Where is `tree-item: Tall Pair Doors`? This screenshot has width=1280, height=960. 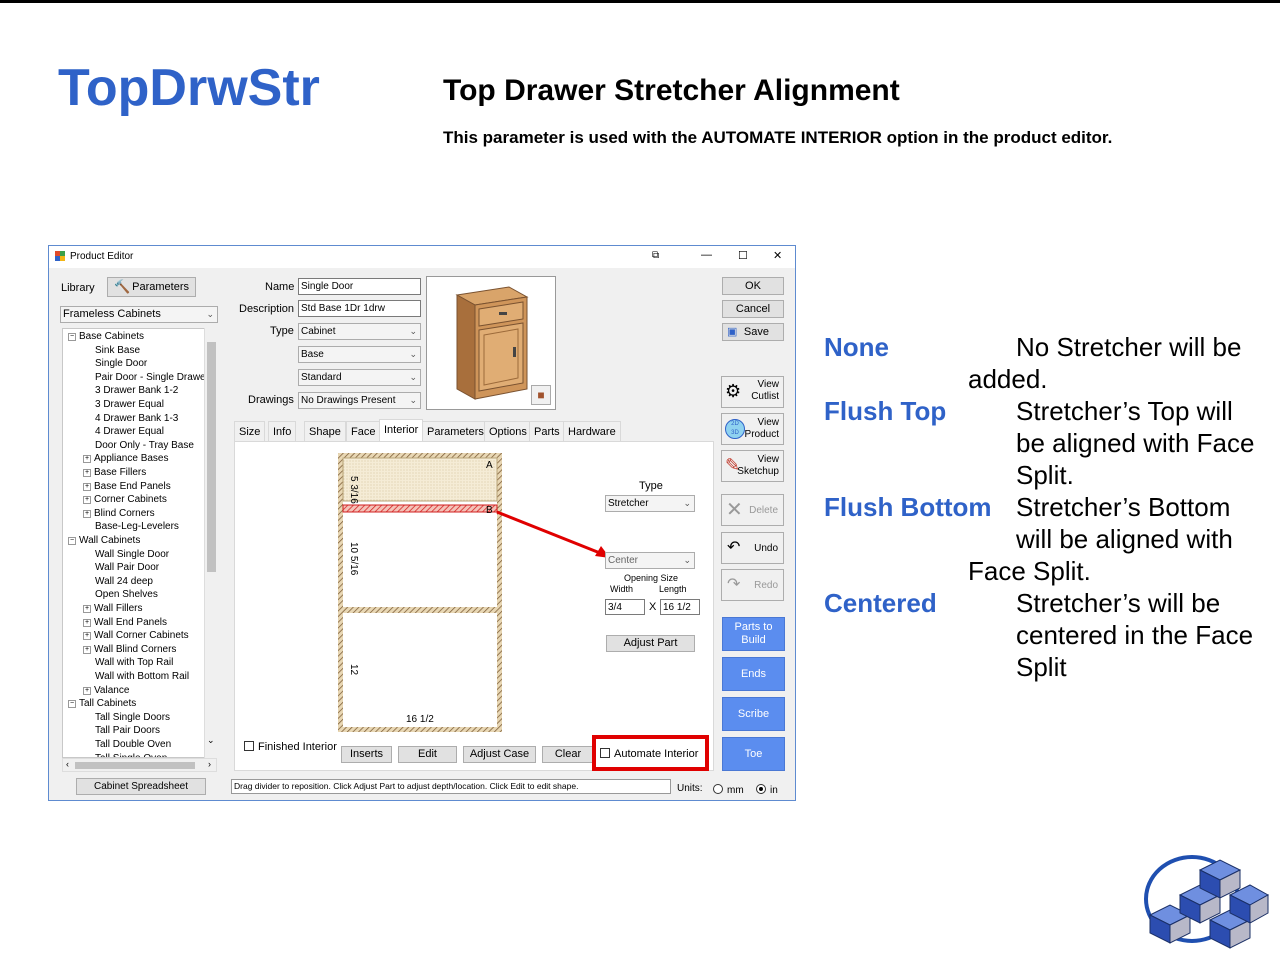
tree-item: Tall Pair Doors is located at coordinates (127, 730).